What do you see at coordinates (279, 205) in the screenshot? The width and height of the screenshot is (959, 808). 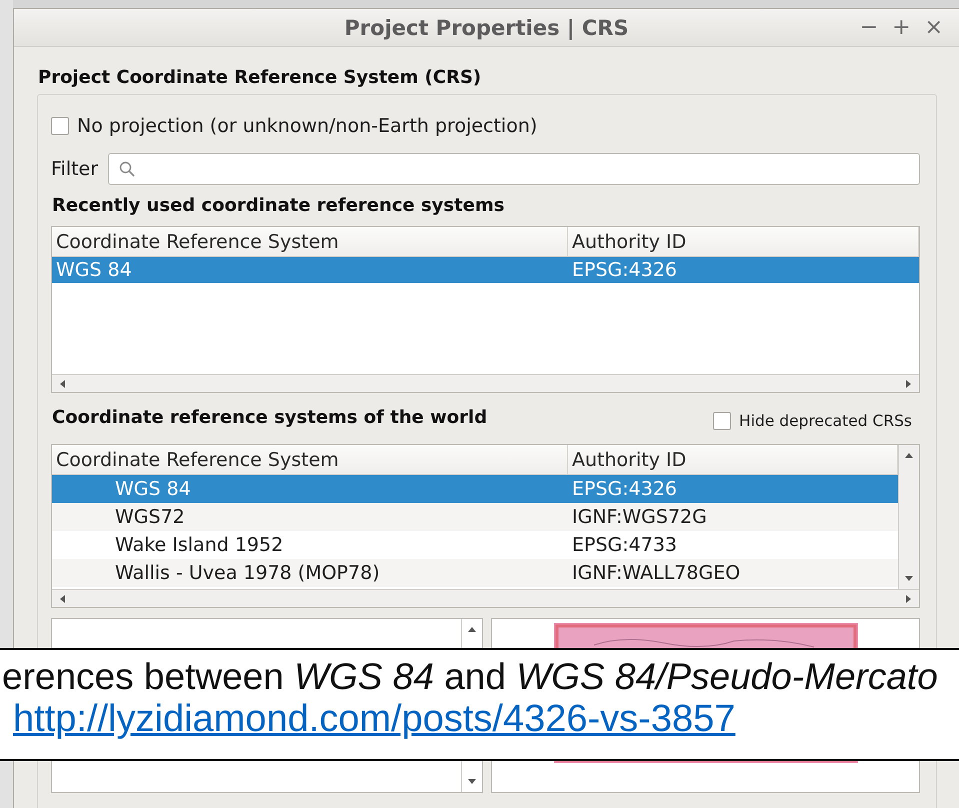 I see `section-title: Recently used coordinate reference systems` at bounding box center [279, 205].